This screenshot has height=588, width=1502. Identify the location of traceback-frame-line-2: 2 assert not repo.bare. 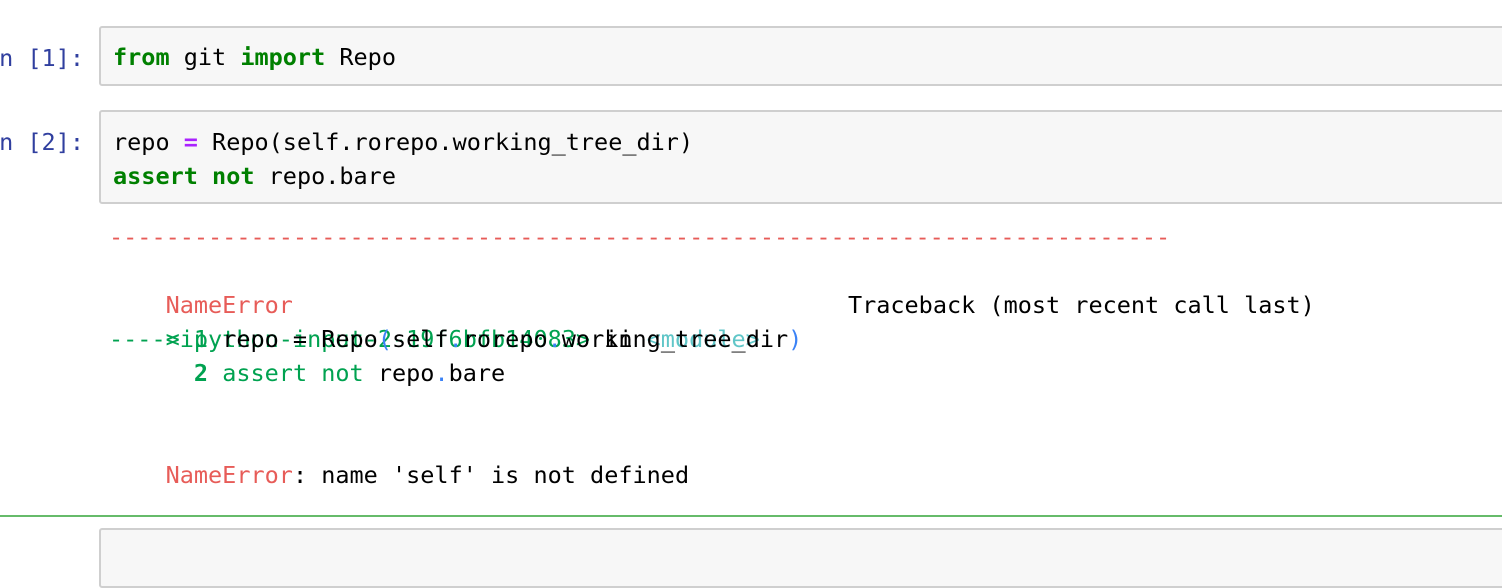
(307, 373).